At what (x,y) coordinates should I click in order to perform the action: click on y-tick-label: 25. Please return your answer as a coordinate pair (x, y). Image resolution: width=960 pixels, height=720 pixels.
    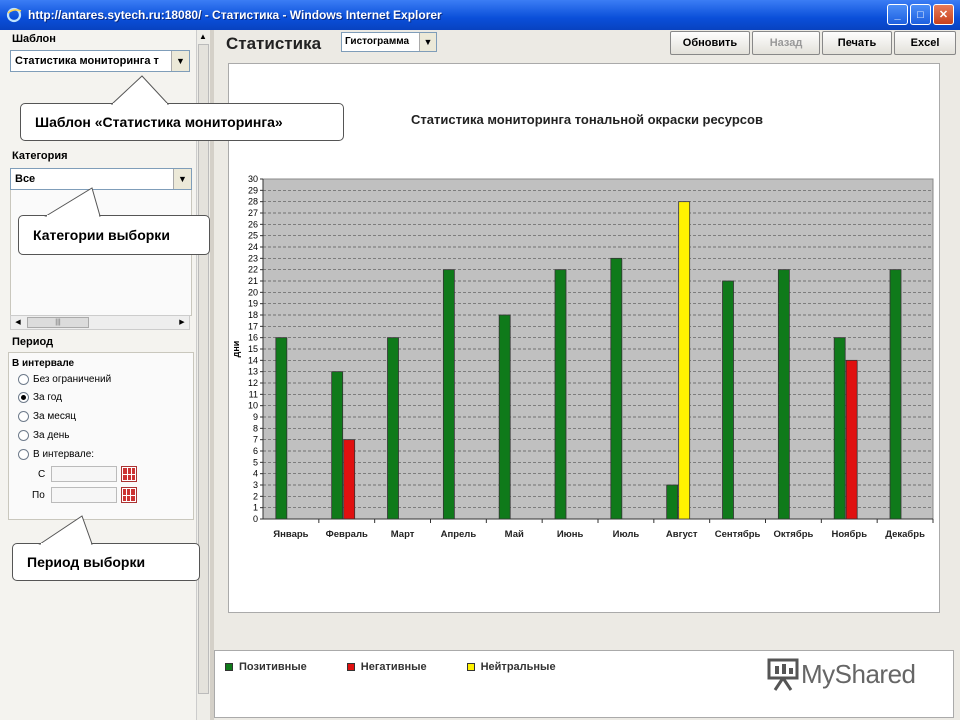
    Looking at the image, I should click on (253, 236).